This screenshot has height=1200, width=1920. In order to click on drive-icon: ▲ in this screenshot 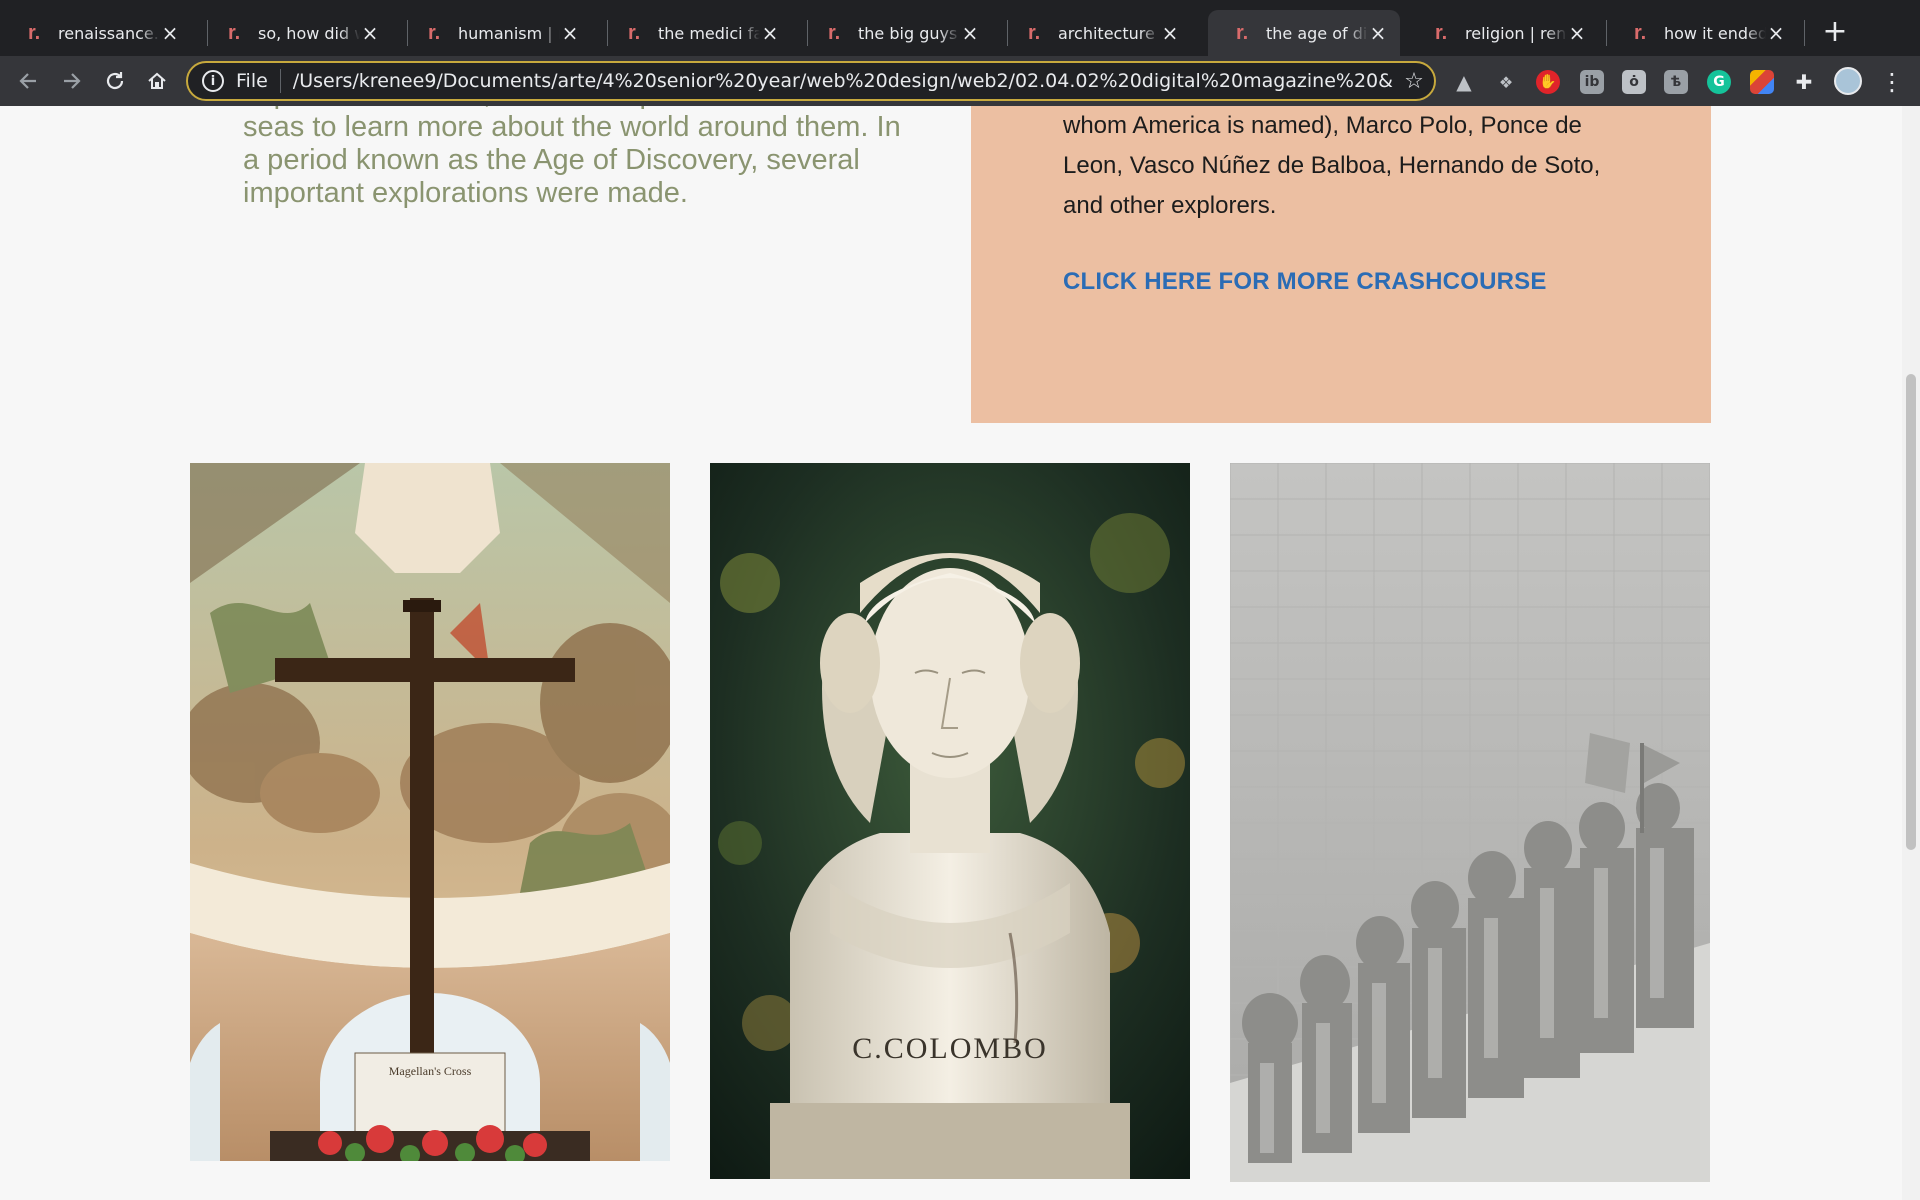, I will do `click(1464, 82)`.